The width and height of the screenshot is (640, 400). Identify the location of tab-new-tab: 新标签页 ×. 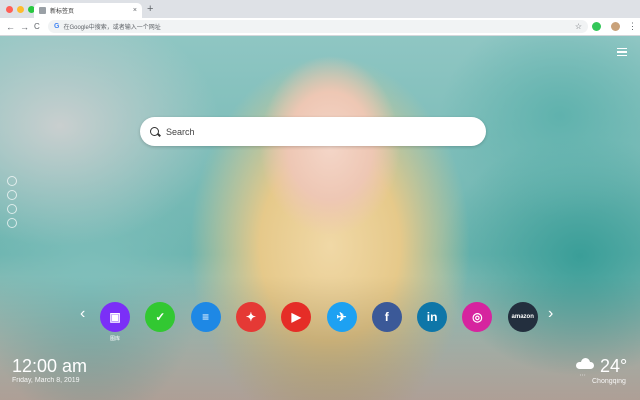
(88, 10).